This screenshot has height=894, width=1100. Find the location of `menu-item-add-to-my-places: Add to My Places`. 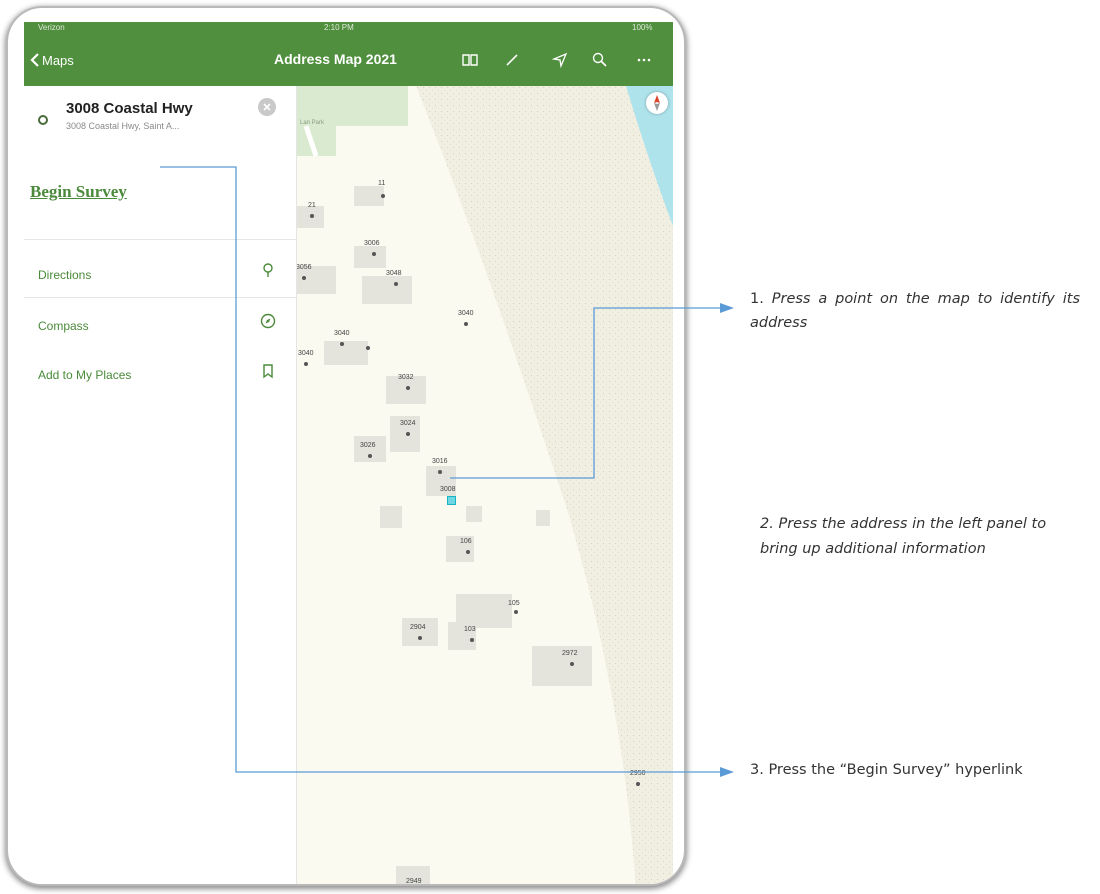

menu-item-add-to-my-places: Add to My Places is located at coordinates (84, 375).